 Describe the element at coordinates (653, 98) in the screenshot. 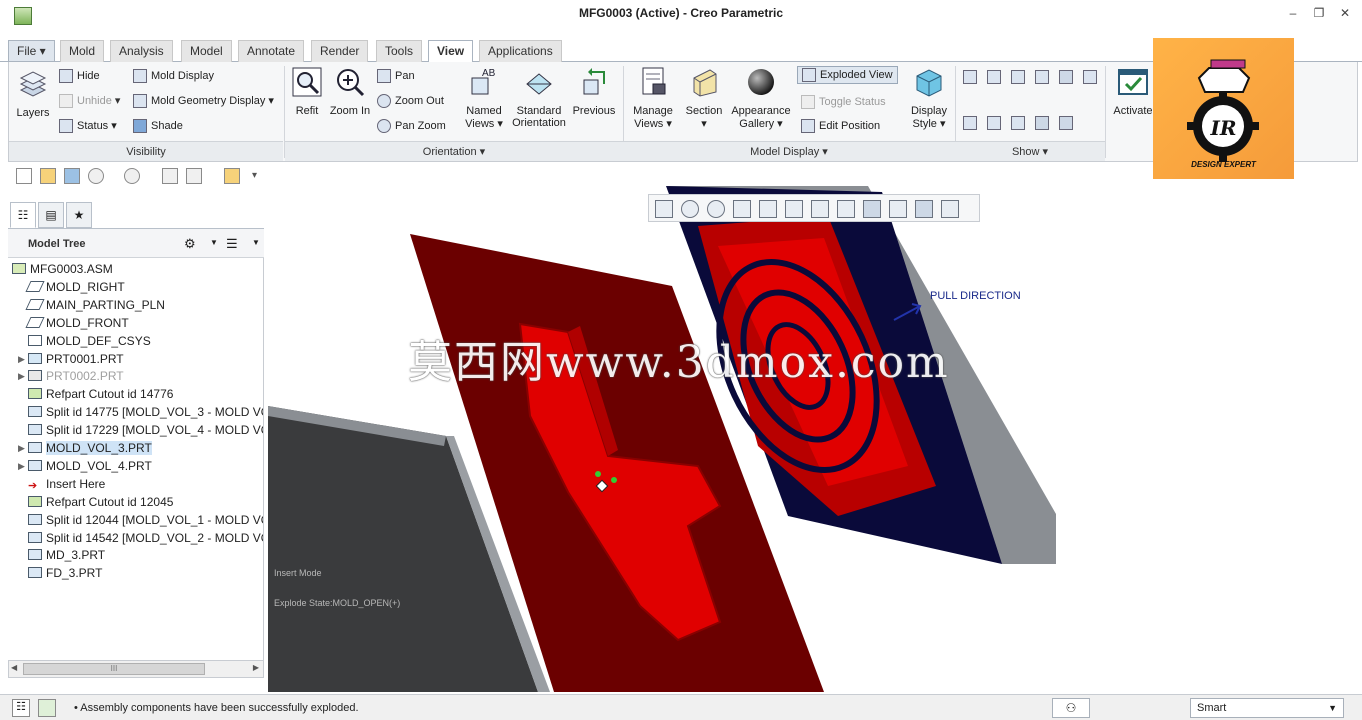

I see `manage-views-button: Manage Views ▾` at that location.